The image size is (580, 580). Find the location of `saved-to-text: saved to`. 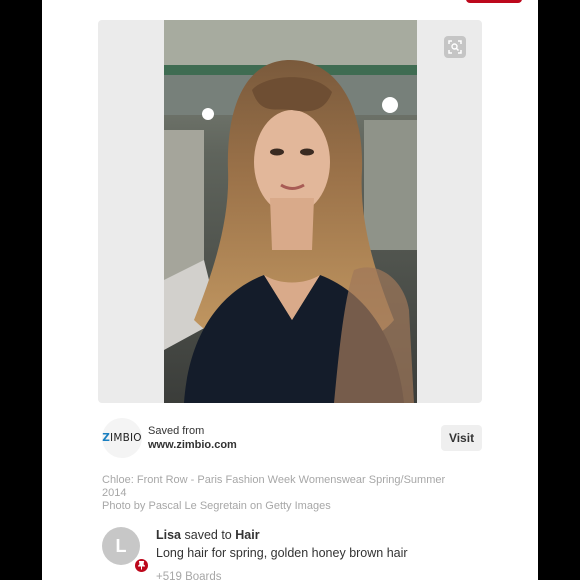

saved-to-text: saved to is located at coordinates (208, 535).